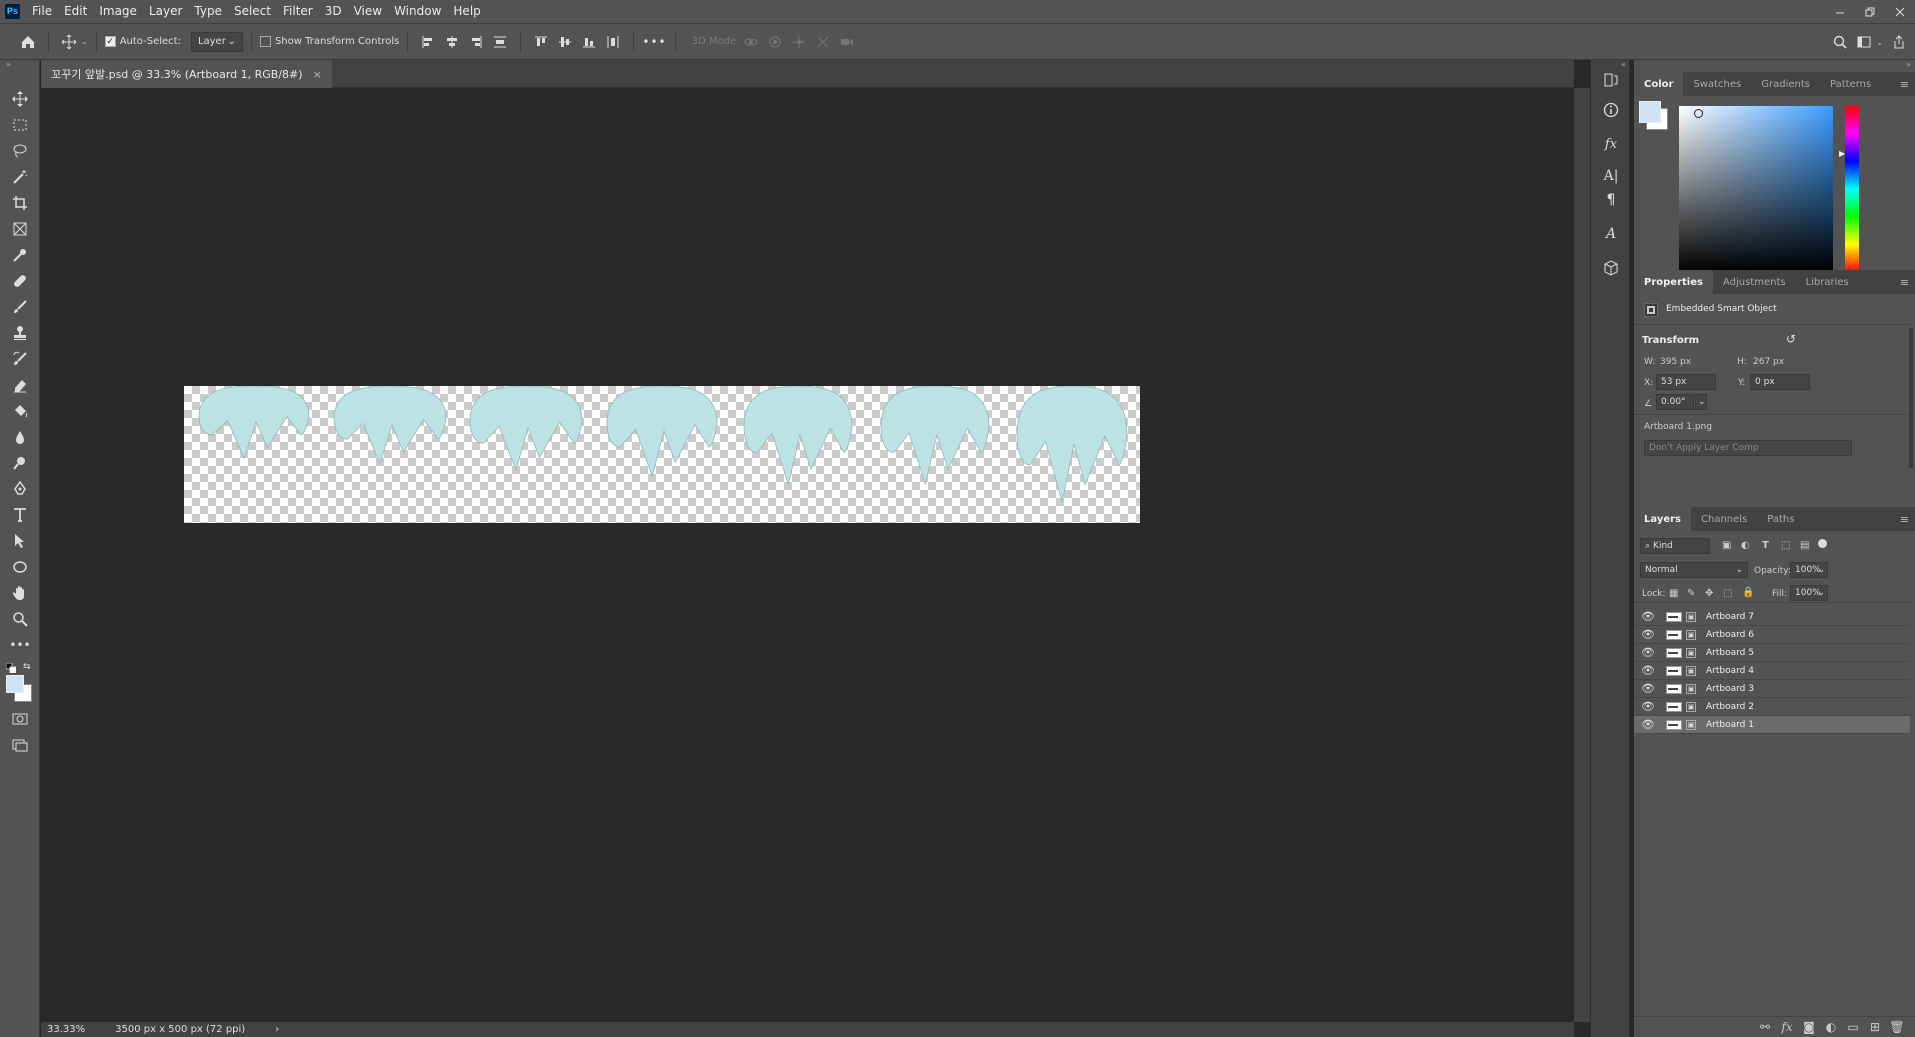 Image resolution: width=1915 pixels, height=1037 pixels. What do you see at coordinates (1904, 519) in the screenshot?
I see `panel-menu-icon: ≡` at bounding box center [1904, 519].